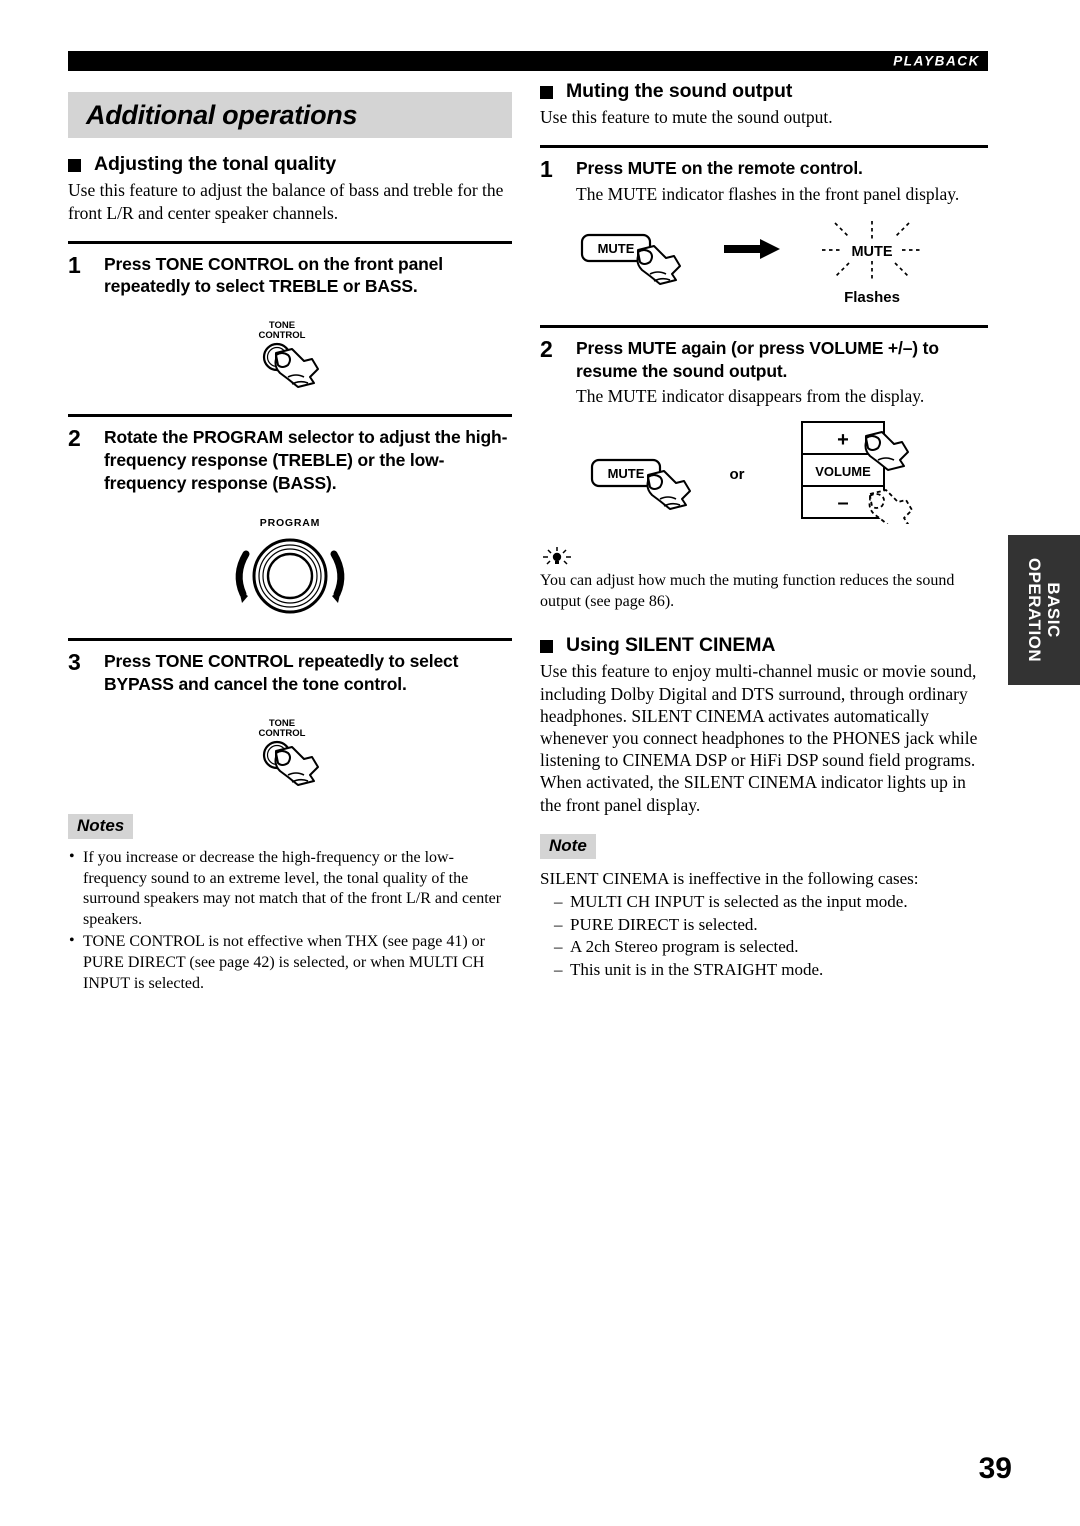 The image size is (1080, 1526). What do you see at coordinates (752, 248) in the screenshot?
I see `arrow-right-icon` at bounding box center [752, 248].